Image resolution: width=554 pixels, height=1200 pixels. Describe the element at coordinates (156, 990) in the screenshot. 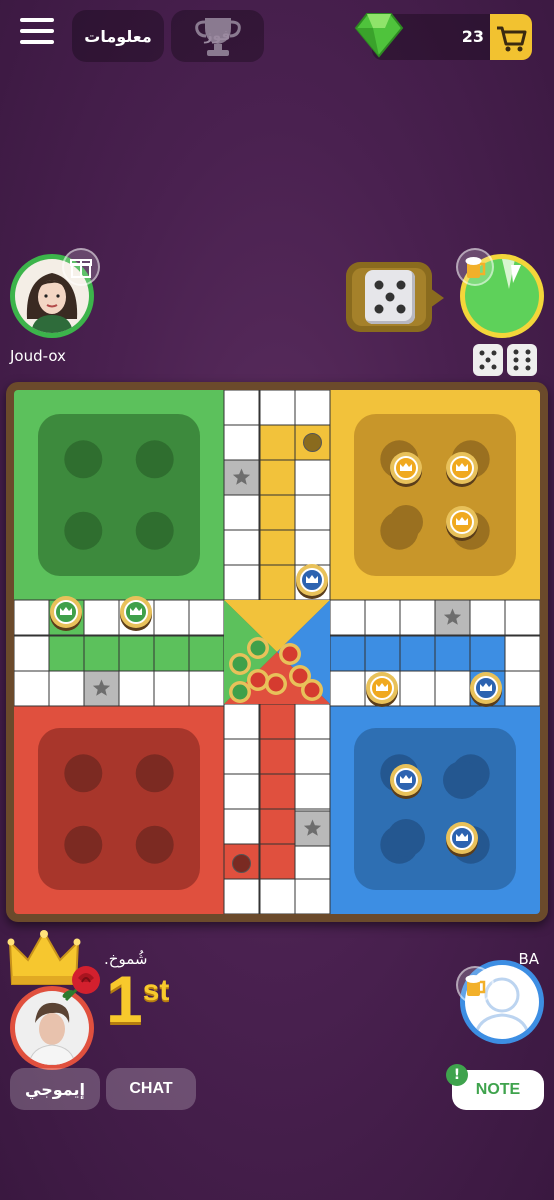

I see `rank-suffix: st` at that location.